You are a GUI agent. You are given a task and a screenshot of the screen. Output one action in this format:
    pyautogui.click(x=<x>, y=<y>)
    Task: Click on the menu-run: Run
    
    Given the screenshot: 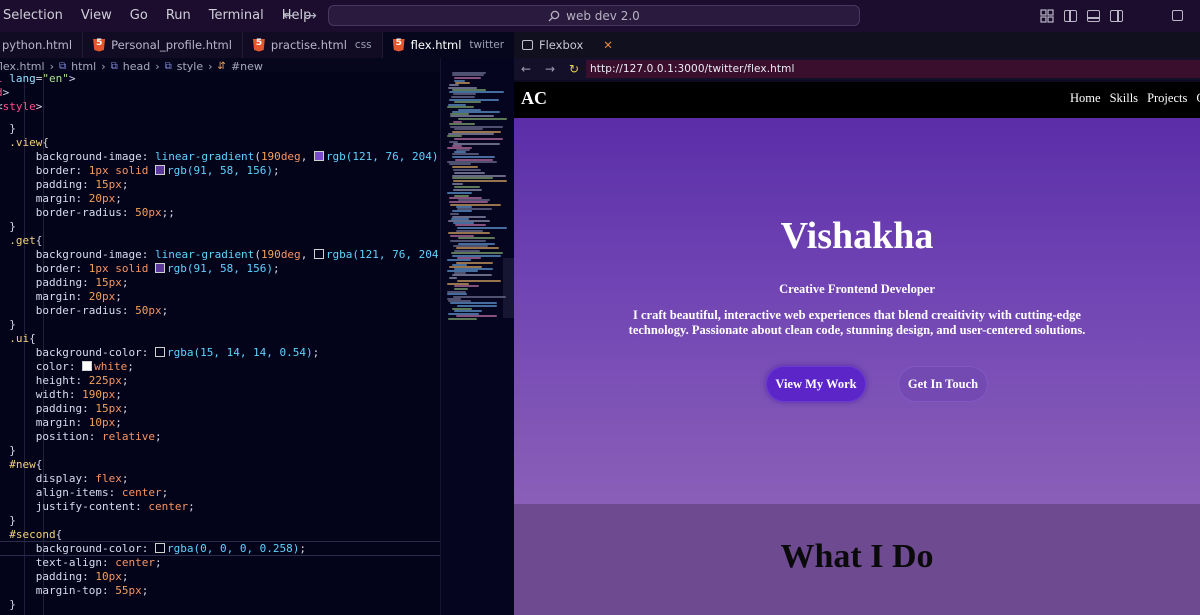 What is the action you would take?
    pyautogui.click(x=178, y=16)
    